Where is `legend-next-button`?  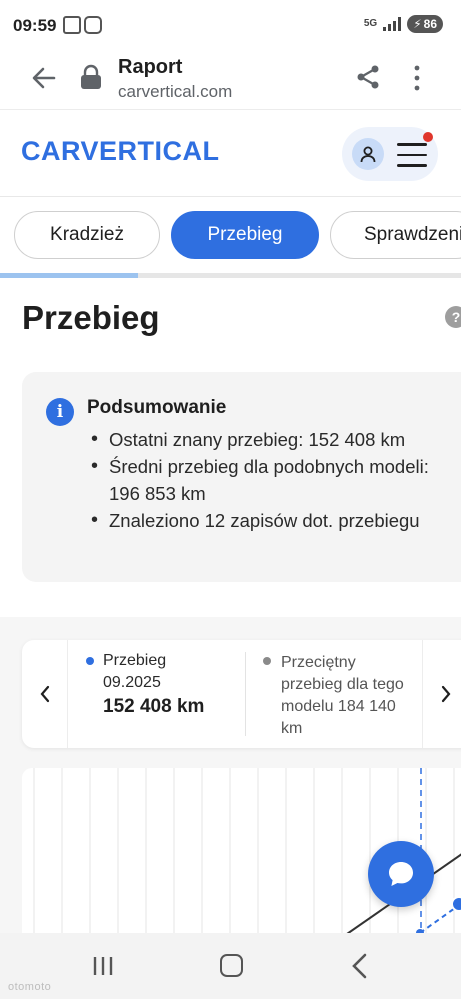 legend-next-button is located at coordinates (441, 694).